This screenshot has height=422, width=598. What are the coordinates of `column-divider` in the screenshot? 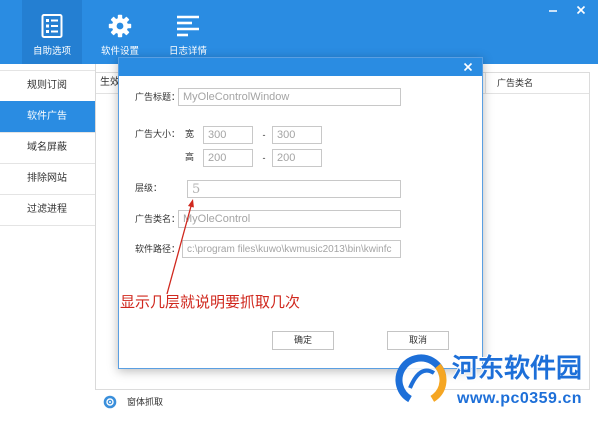 It's located at (485, 83).